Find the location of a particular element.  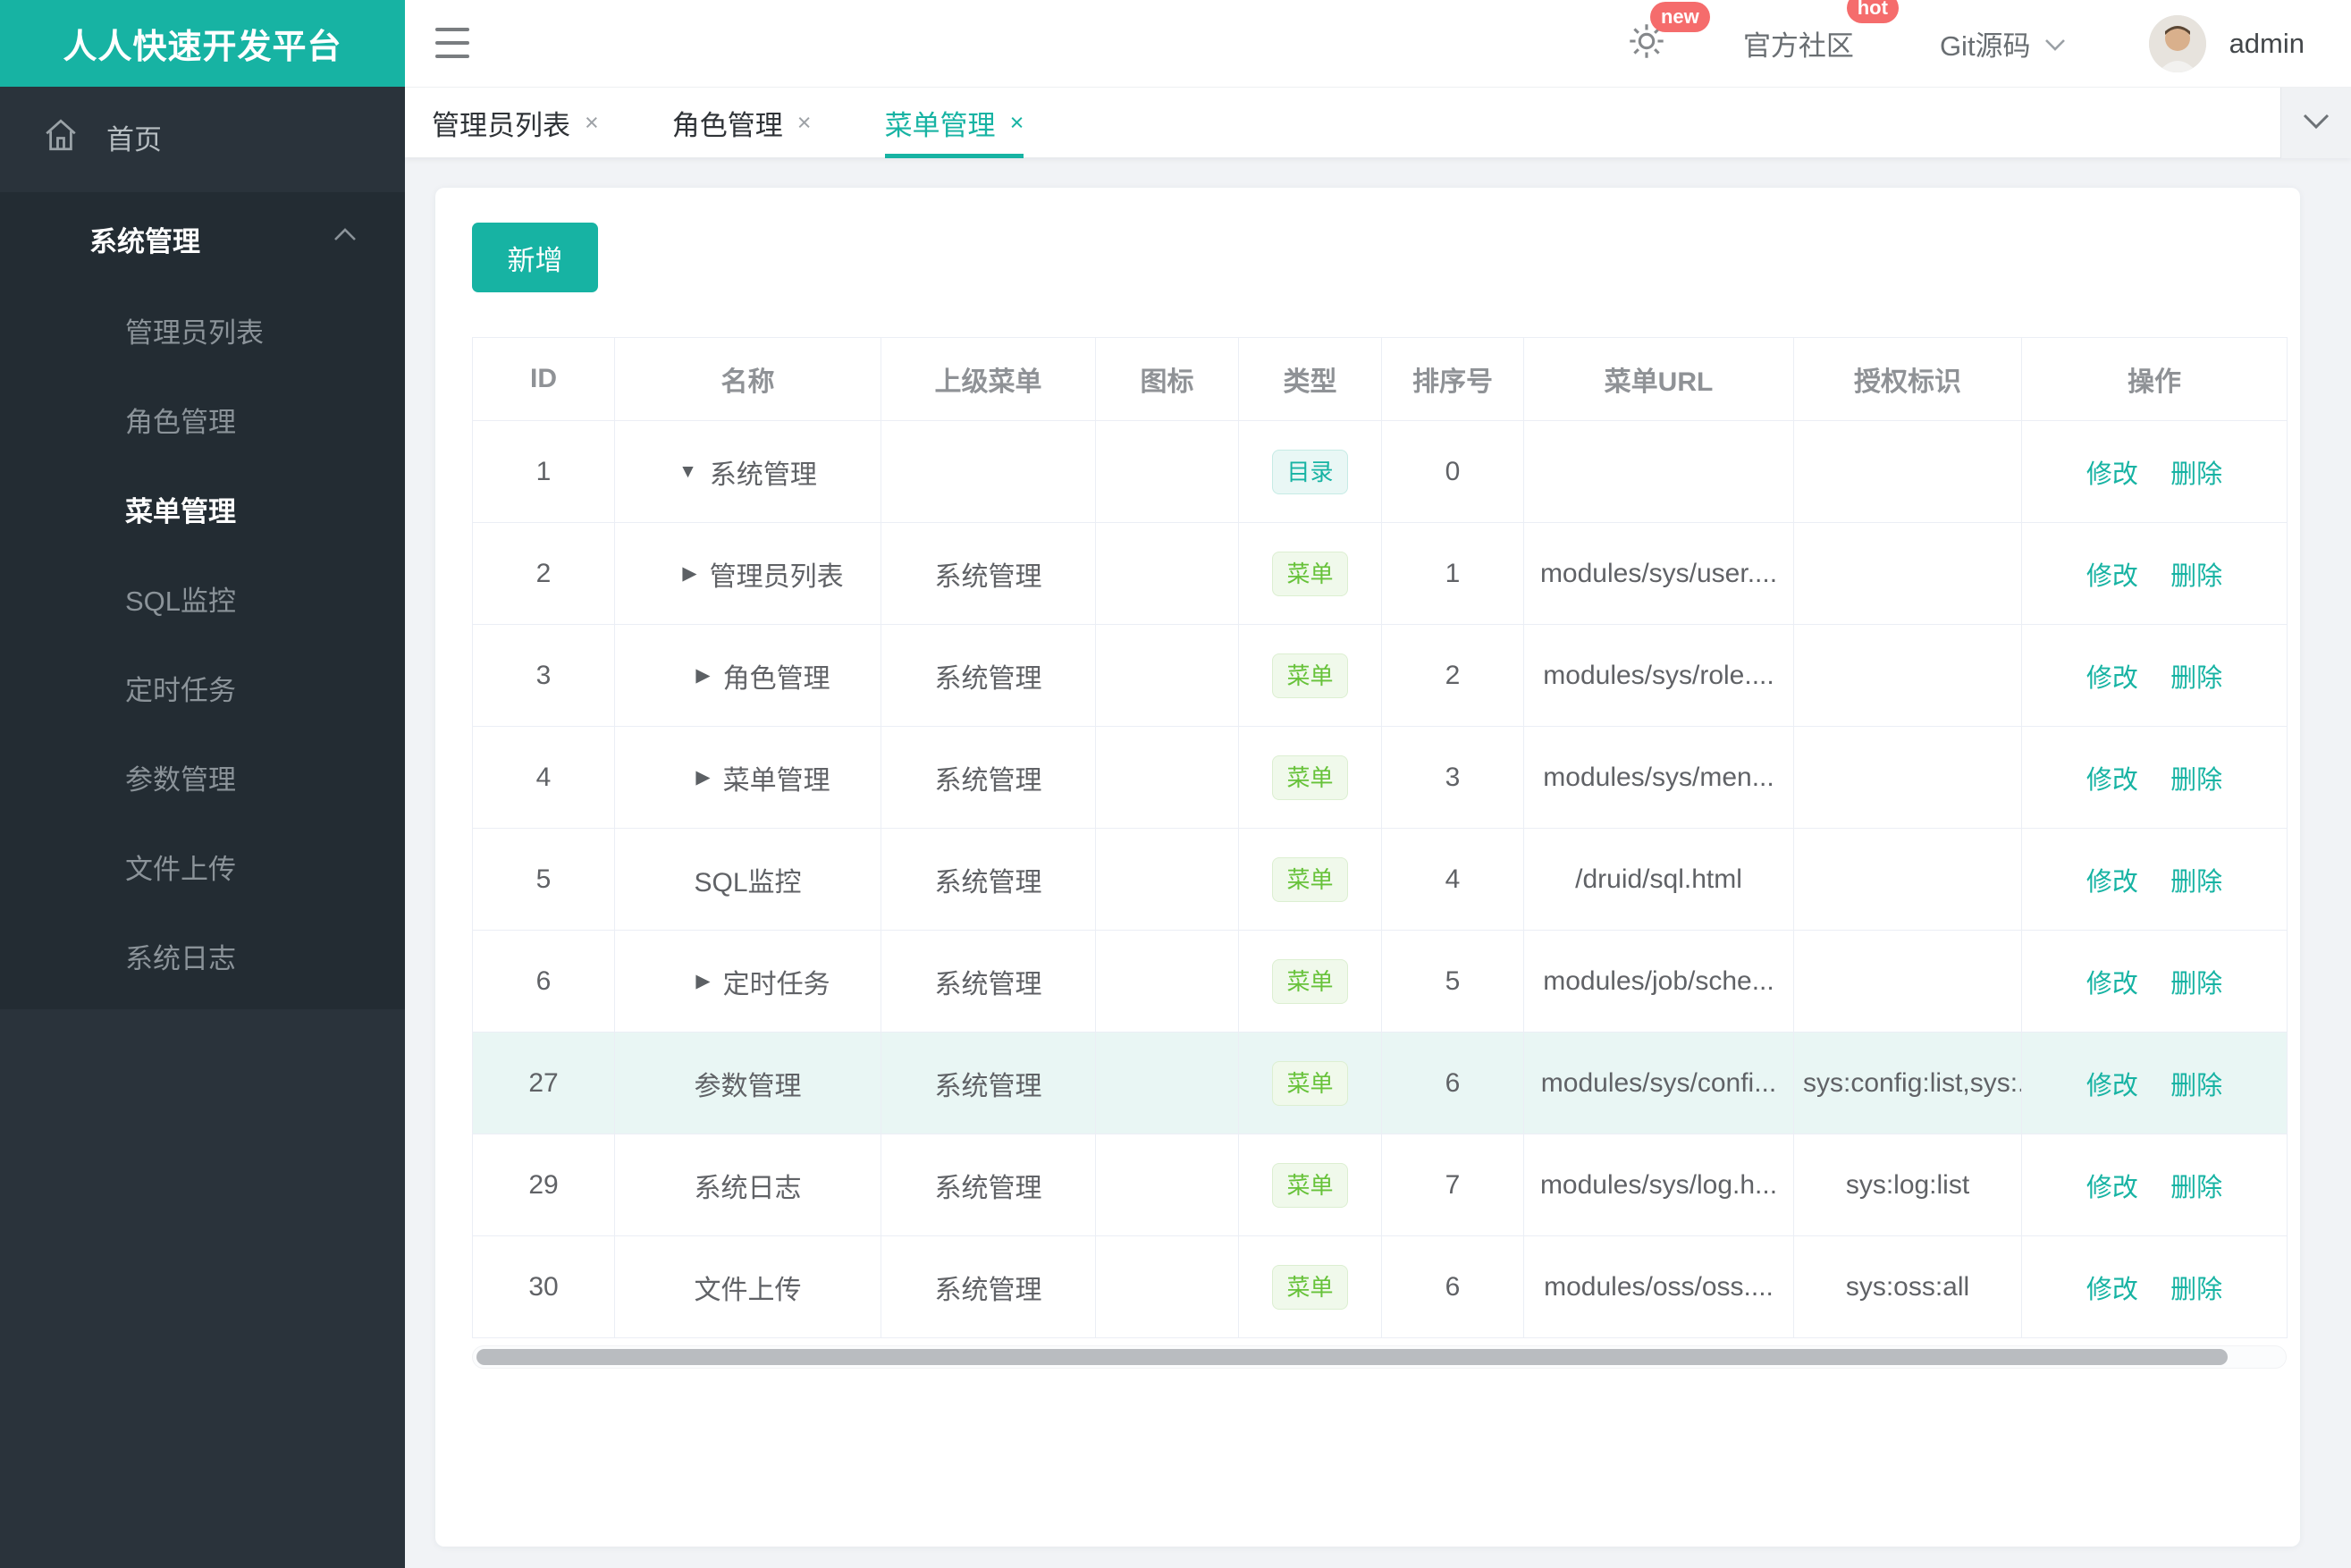

scrollbar-thumb is located at coordinates (1352, 1357).